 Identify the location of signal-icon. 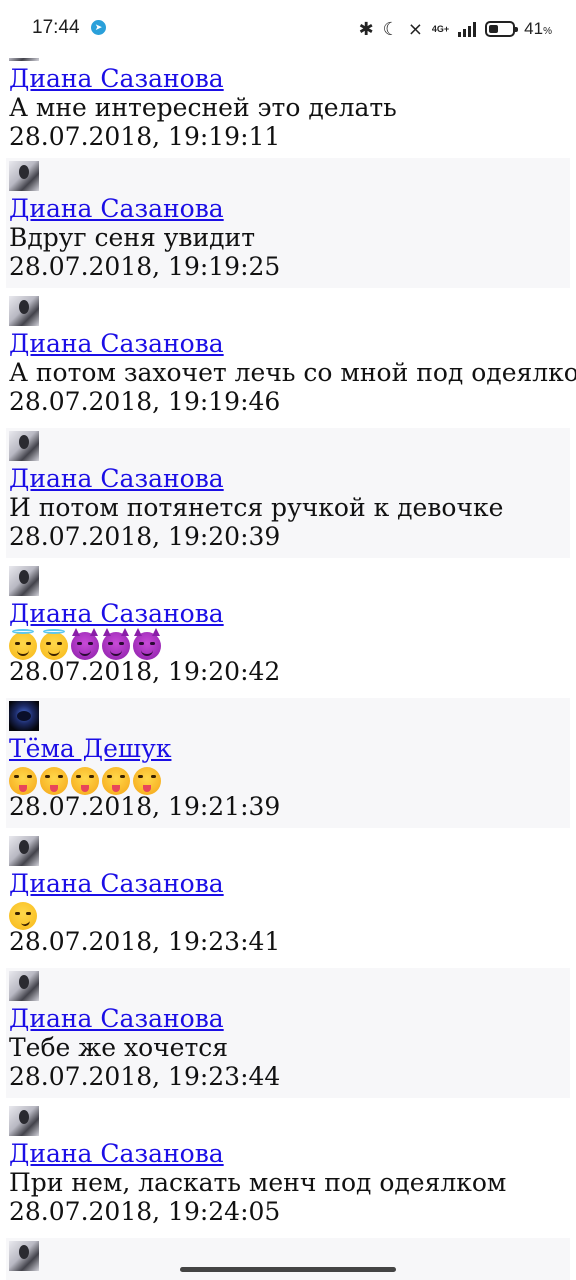
(467, 29).